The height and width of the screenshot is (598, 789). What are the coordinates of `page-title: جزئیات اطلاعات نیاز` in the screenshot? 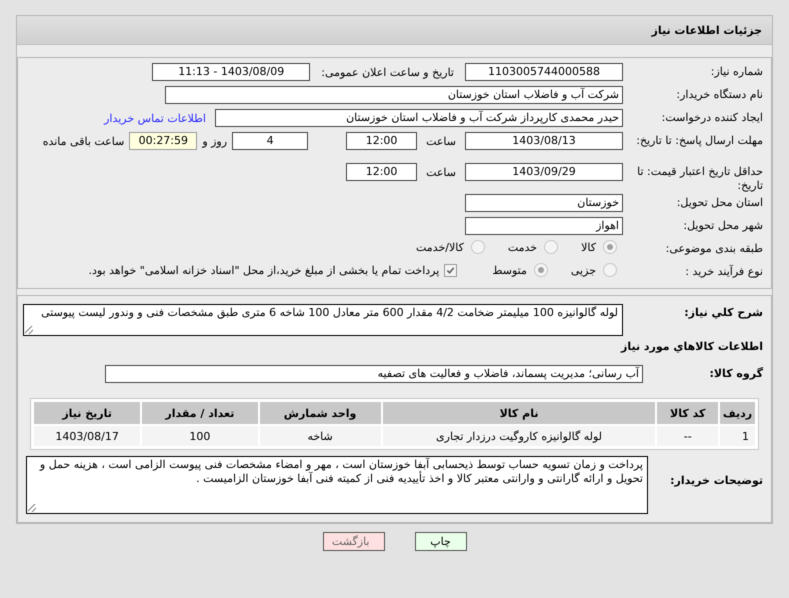 It's located at (707, 30).